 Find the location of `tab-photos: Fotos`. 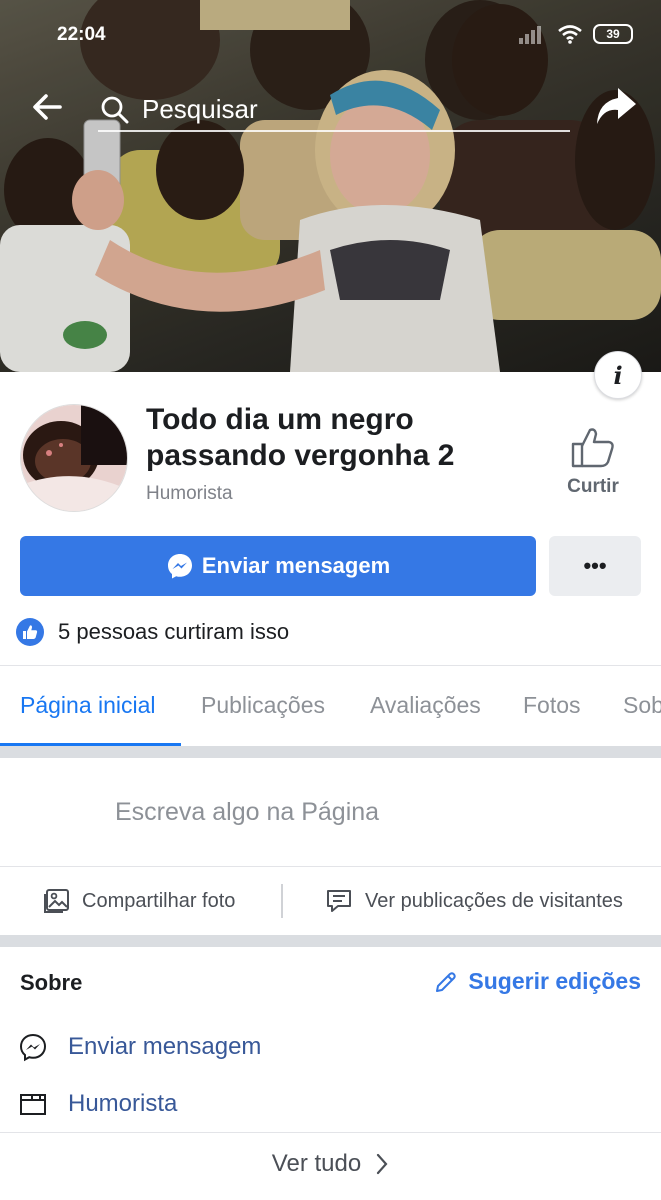

tab-photos: Fotos is located at coordinates (552, 705).